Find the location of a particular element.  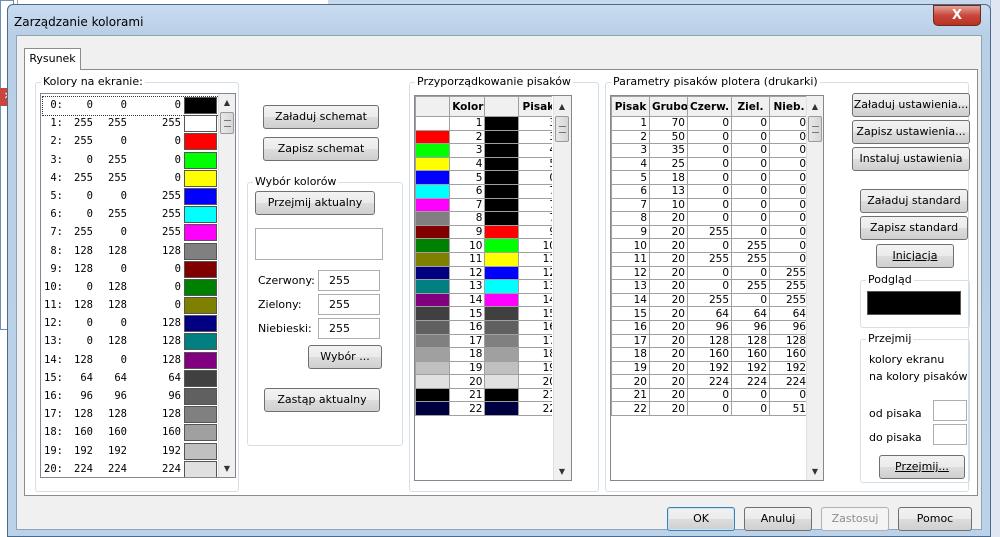

pen-assignment-row: 13 13 is located at coordinates (486, 286).